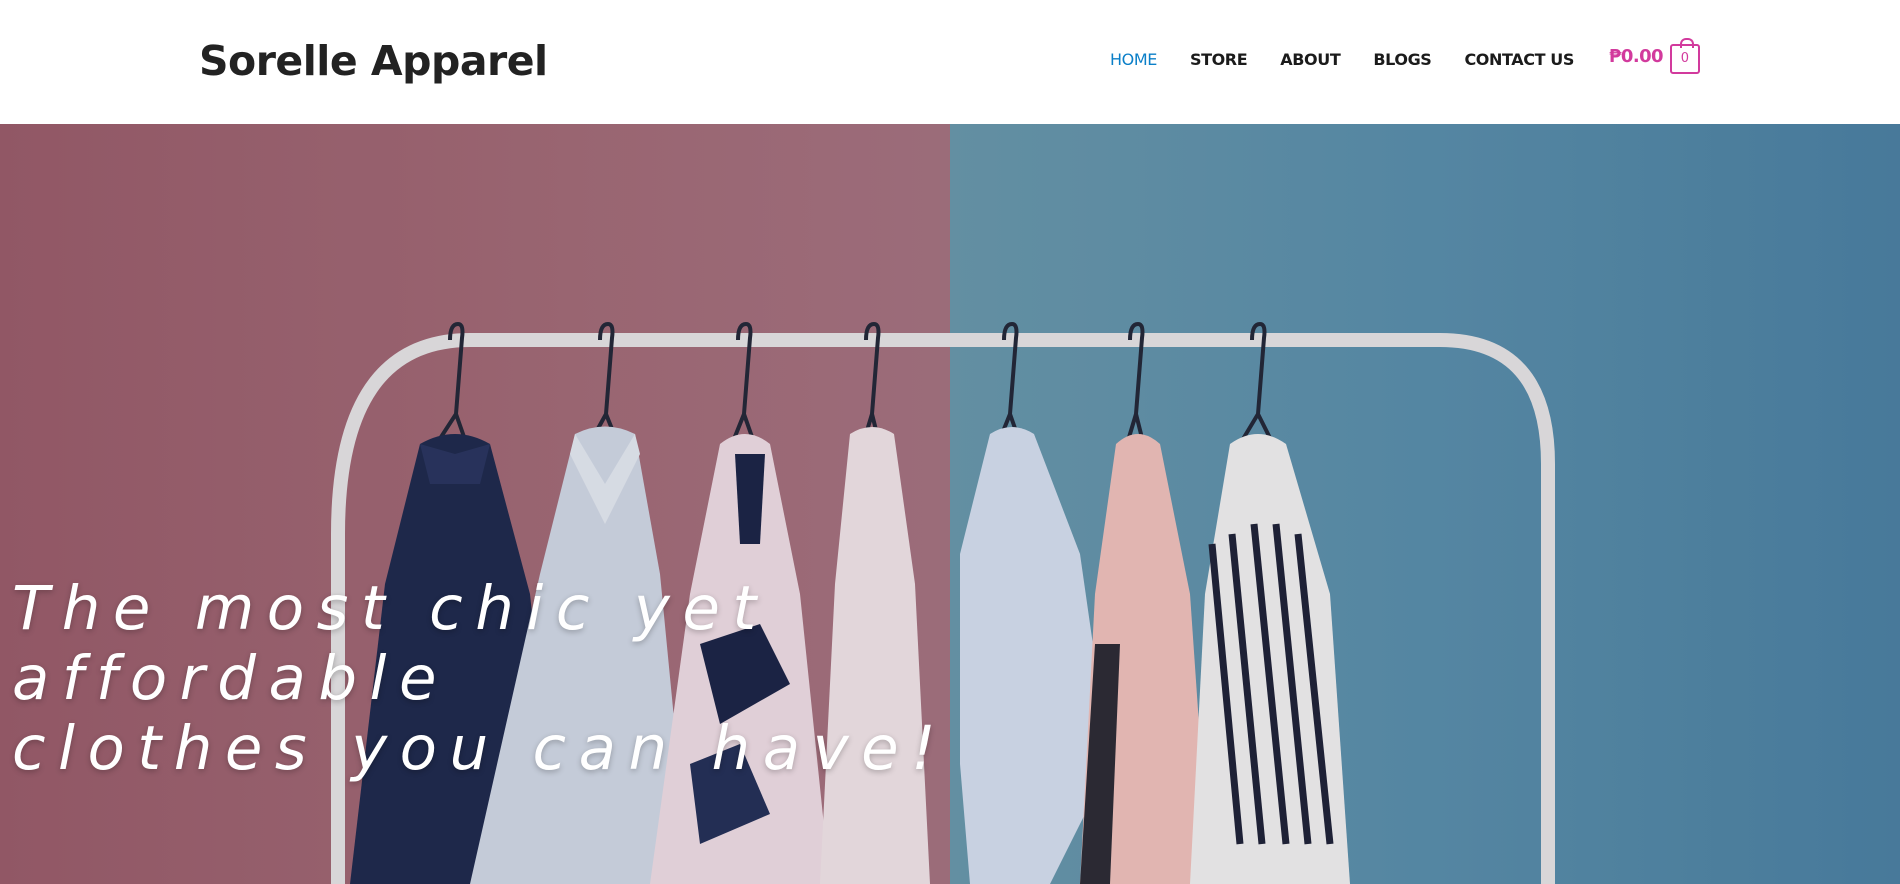 The width and height of the screenshot is (1900, 884). I want to click on nav-home-link: HOME, so click(1133, 59).